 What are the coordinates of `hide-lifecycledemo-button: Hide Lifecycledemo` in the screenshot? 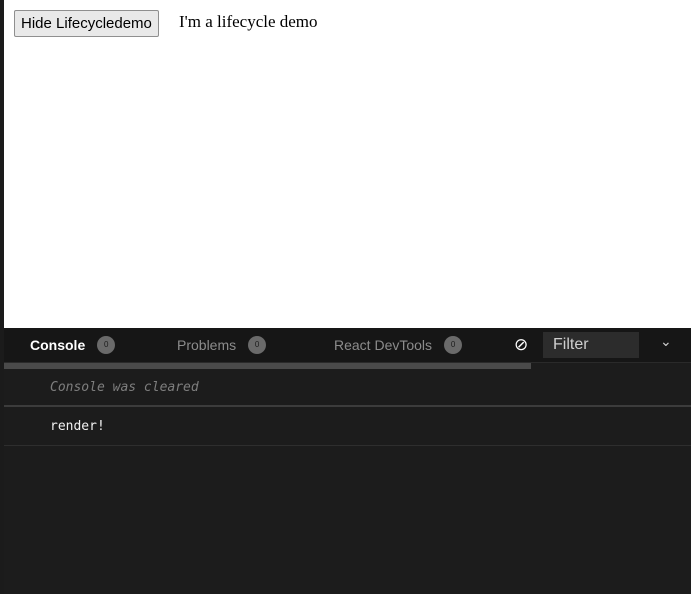 It's located at (86, 23).